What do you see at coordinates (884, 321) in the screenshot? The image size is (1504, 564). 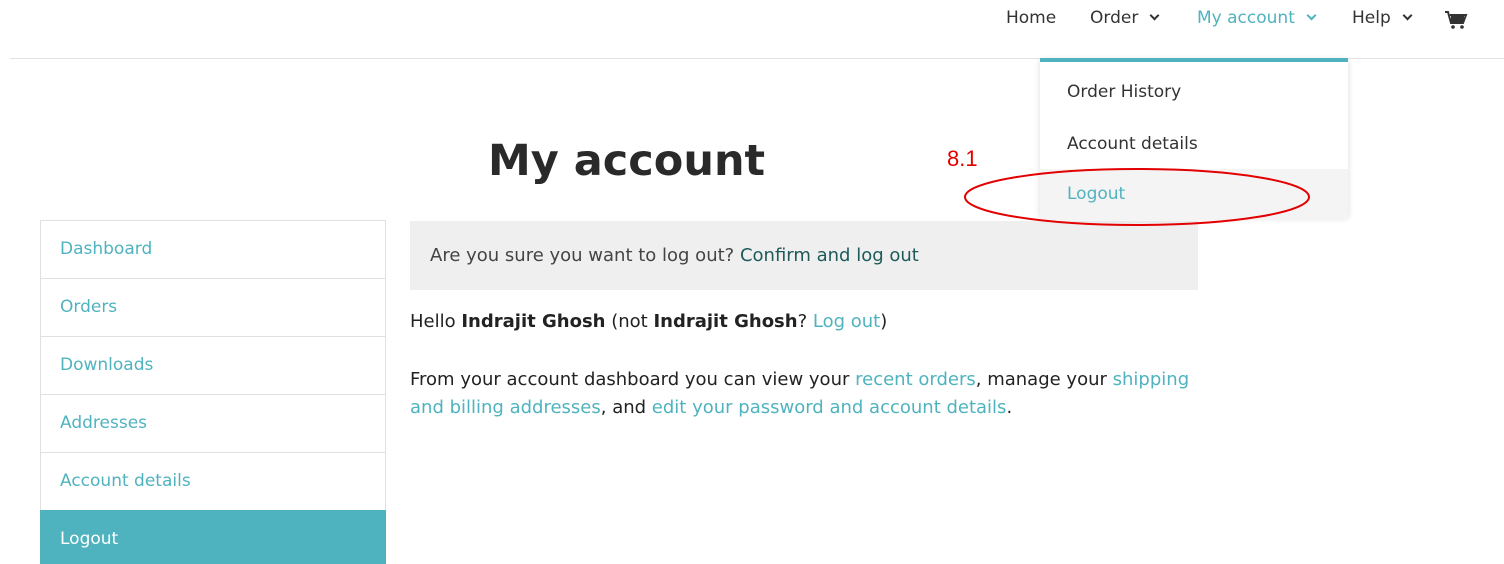 I see `greeting-close: )` at bounding box center [884, 321].